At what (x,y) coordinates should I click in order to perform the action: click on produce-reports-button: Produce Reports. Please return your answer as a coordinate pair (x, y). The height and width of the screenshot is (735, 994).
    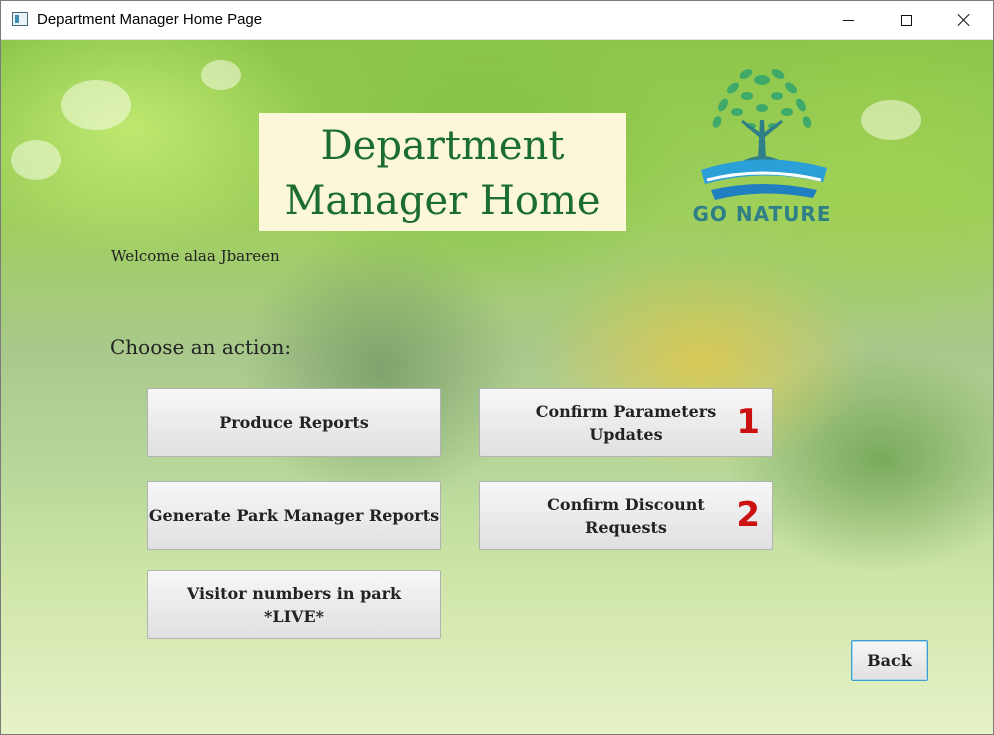
    Looking at the image, I should click on (294, 422).